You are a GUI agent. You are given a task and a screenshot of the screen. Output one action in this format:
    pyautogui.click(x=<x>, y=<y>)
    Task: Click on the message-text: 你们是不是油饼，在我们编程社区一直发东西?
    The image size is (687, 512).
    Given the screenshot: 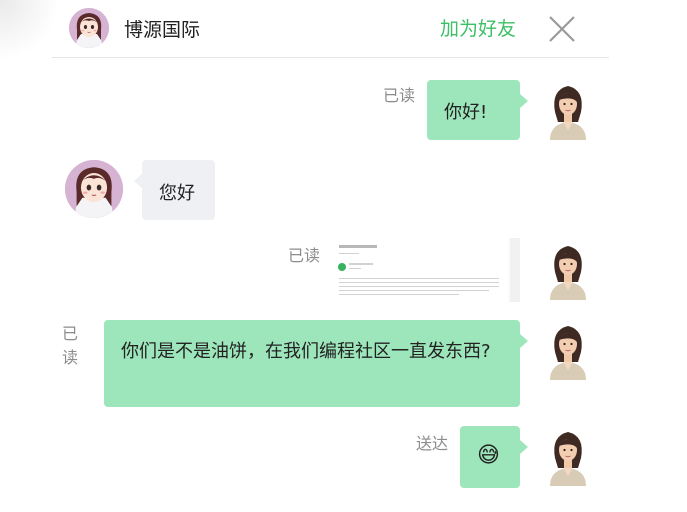 What is the action you would take?
    pyautogui.click(x=306, y=351)
    